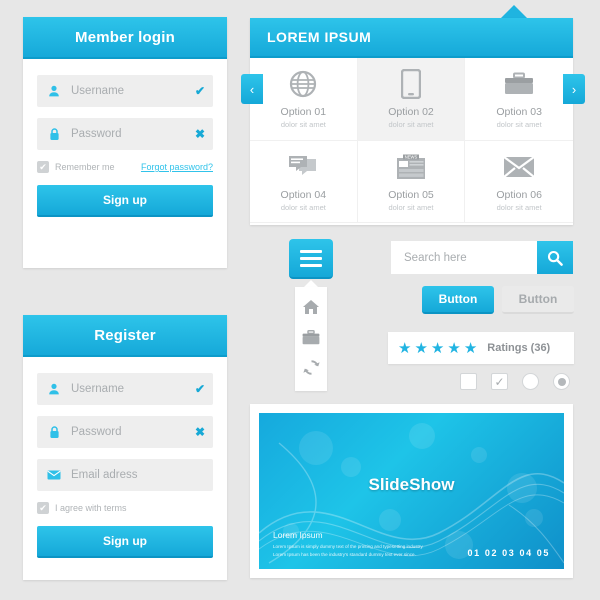 The image size is (600, 600). I want to click on ratings-label: Ratings (36), so click(519, 348).